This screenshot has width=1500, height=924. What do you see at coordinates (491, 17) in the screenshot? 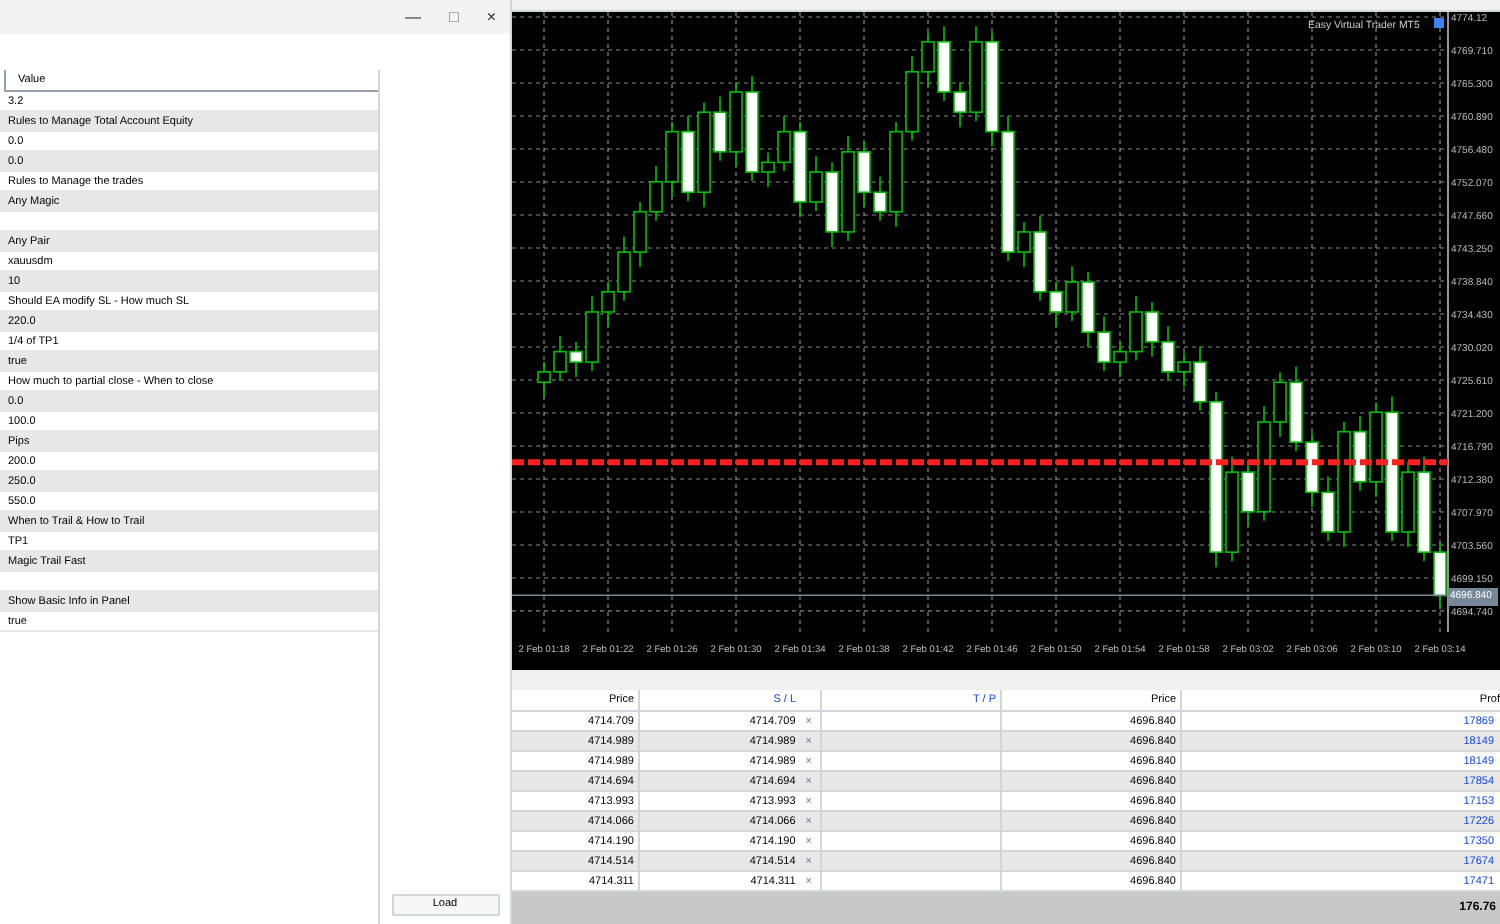
I see `close-button: ×` at bounding box center [491, 17].